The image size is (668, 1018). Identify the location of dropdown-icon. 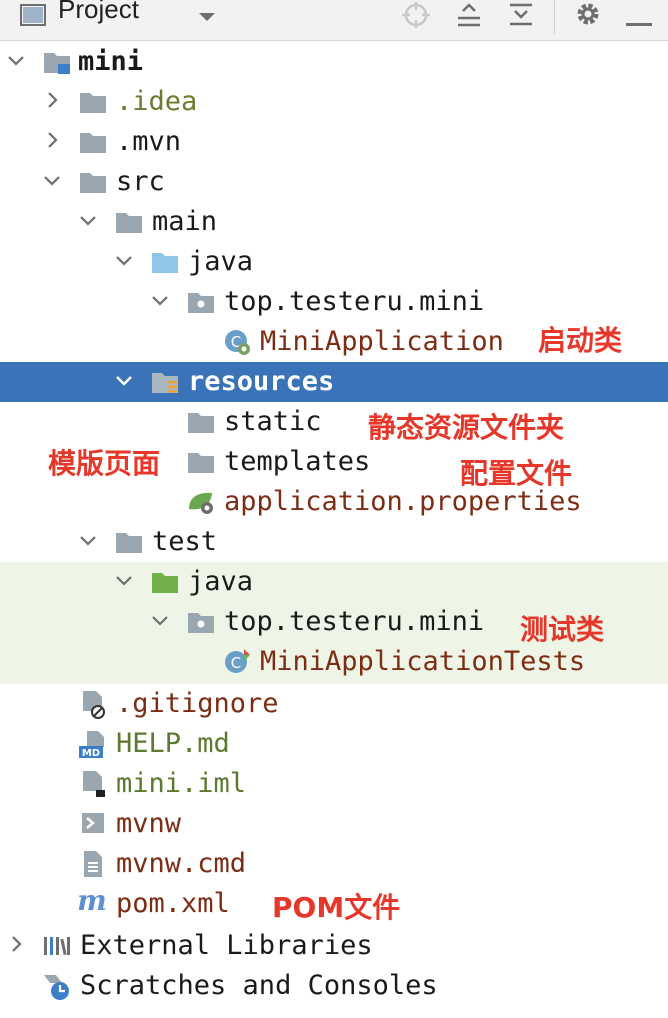
(207, 17).